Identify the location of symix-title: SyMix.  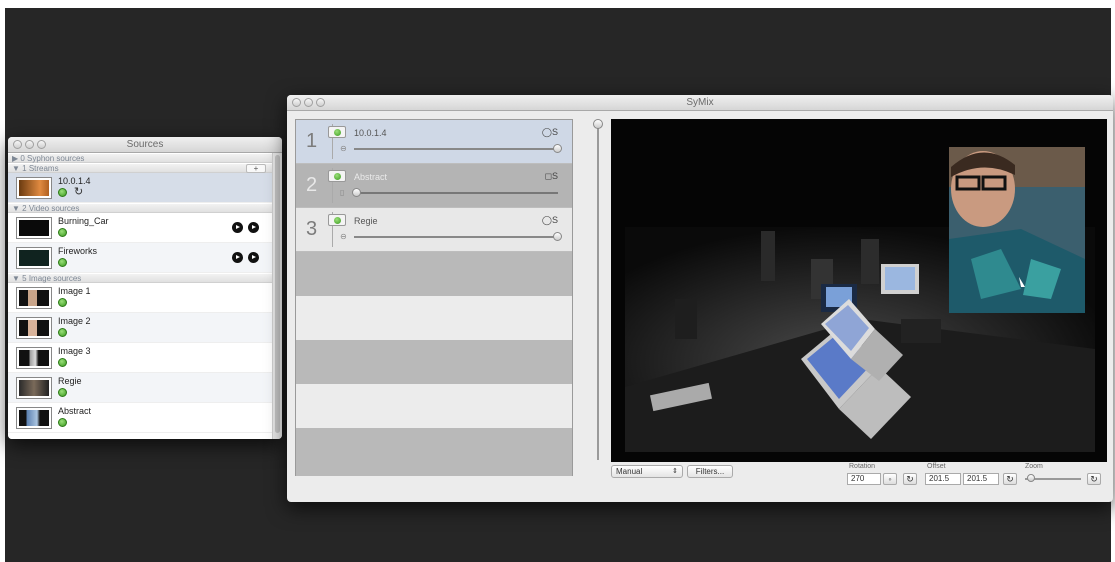
(700, 102).